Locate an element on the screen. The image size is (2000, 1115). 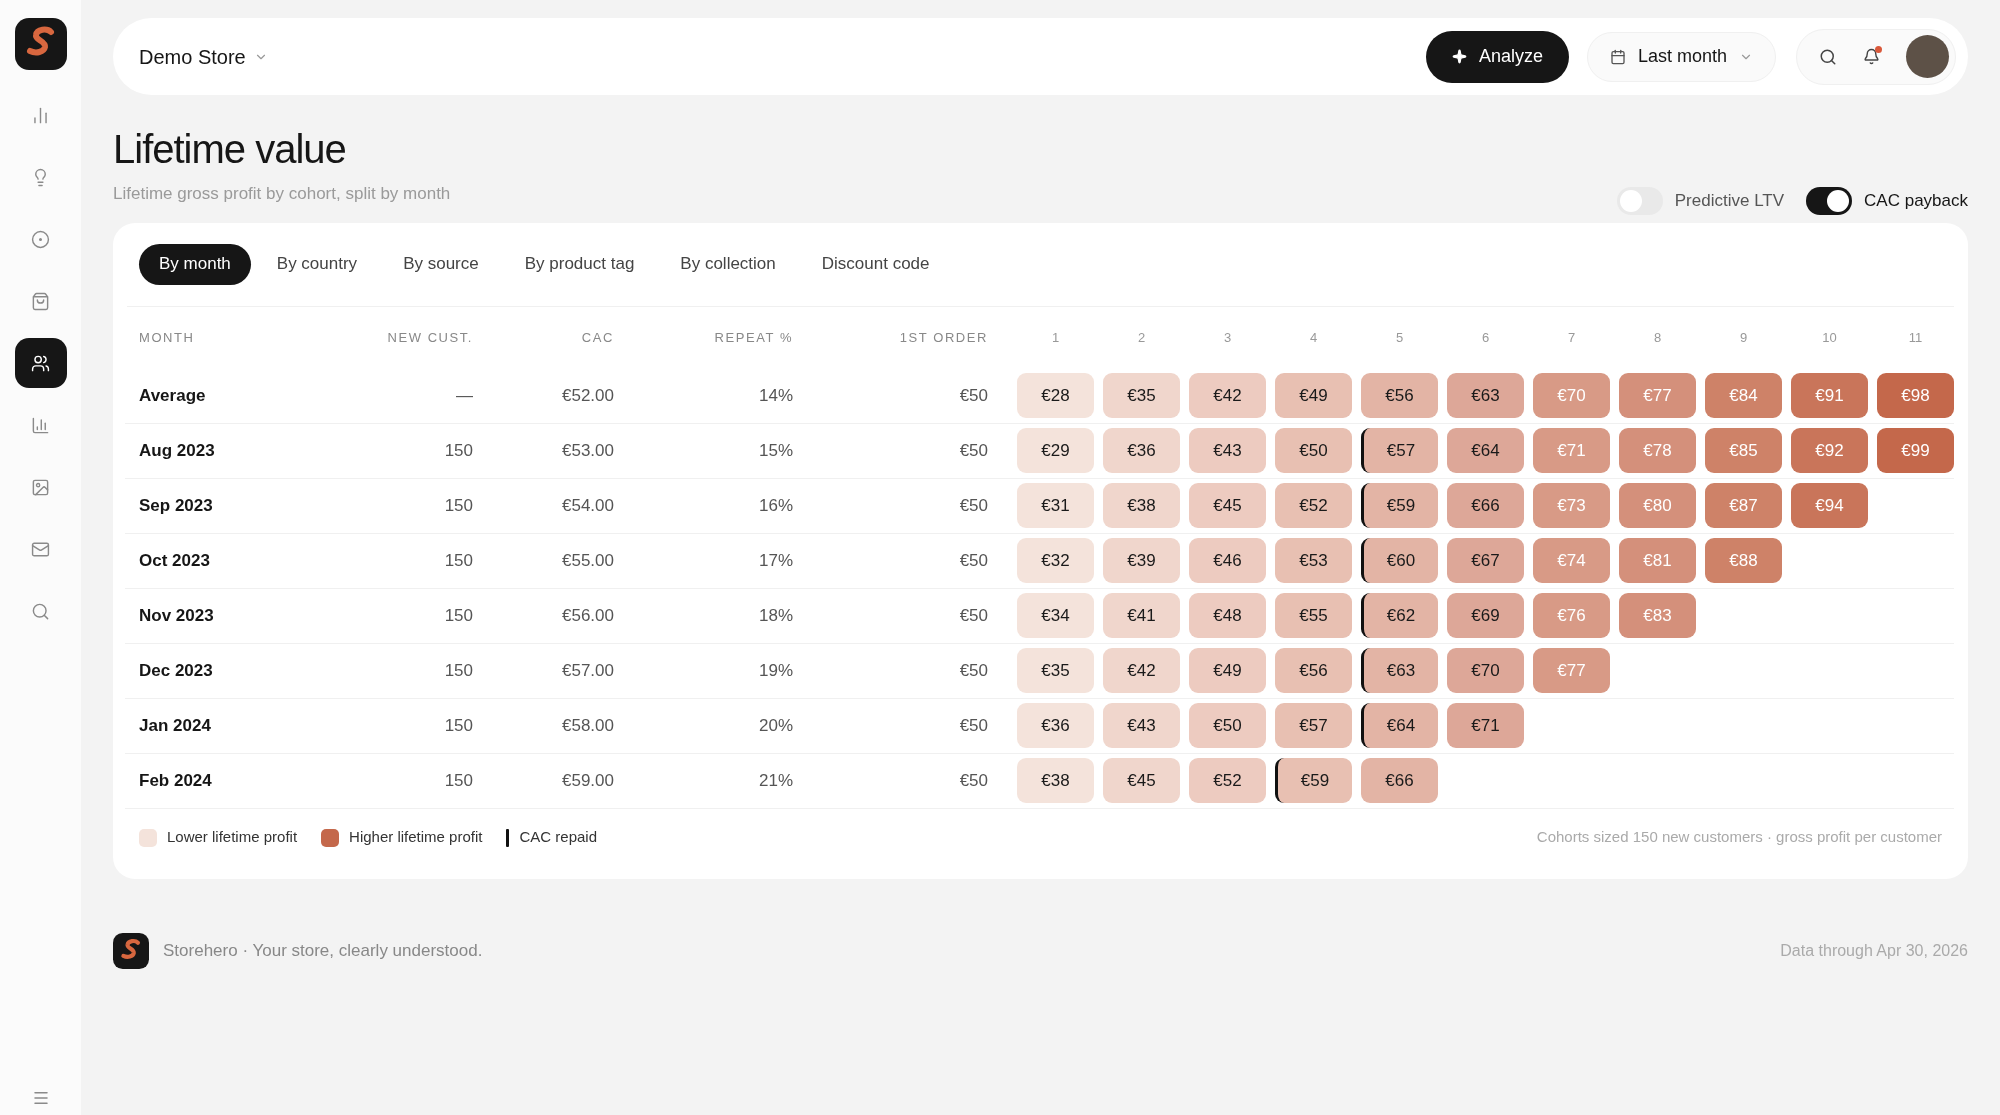
column-header: 11 is located at coordinates (1915, 337).